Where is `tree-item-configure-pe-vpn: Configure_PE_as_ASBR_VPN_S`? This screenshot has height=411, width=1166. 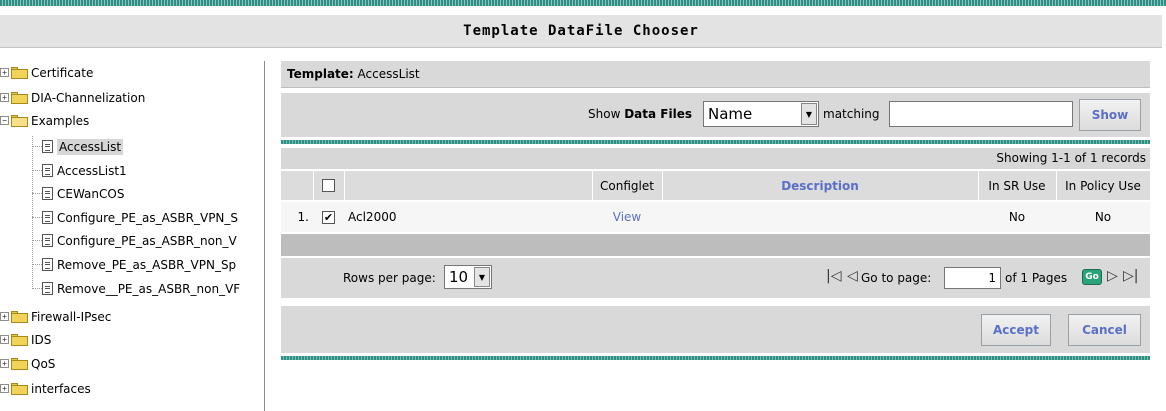 tree-item-configure-pe-vpn: Configure_PE_as_ASBR_VPN_S is located at coordinates (140, 217).